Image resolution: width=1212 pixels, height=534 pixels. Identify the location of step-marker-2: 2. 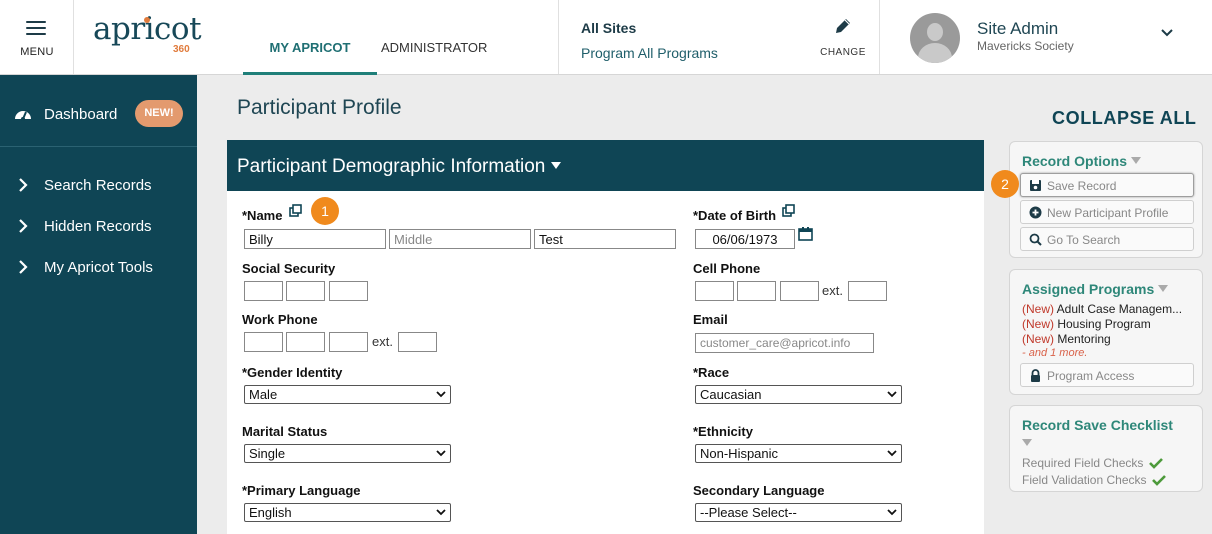
(1005, 184).